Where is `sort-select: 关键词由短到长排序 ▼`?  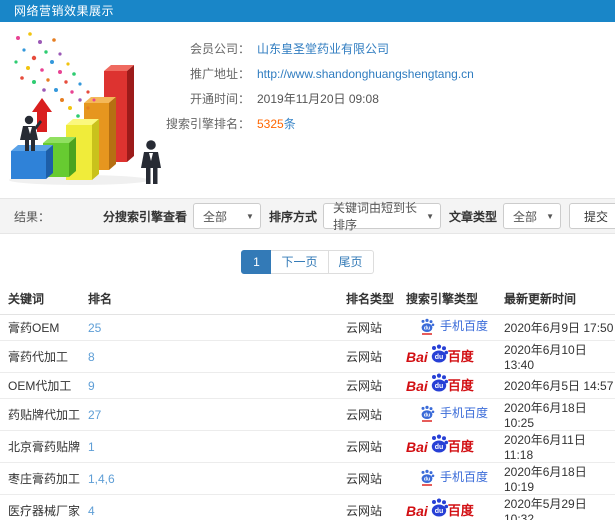 sort-select: 关键词由短到长排序 ▼ is located at coordinates (381, 216).